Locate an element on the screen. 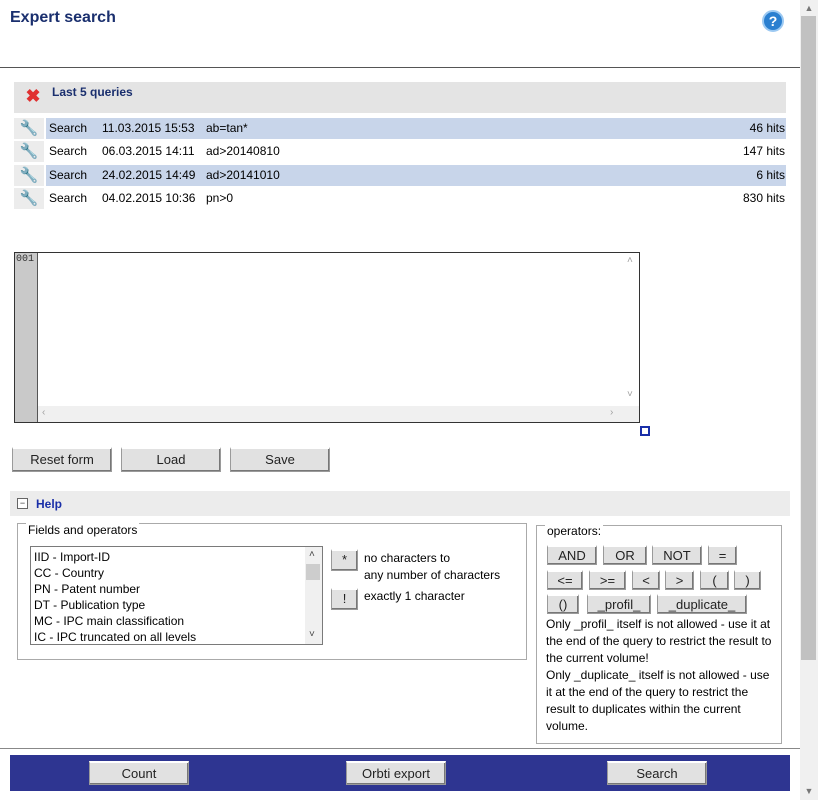 This screenshot has height=800, width=818. page-title: Expert search is located at coordinates (63, 17).